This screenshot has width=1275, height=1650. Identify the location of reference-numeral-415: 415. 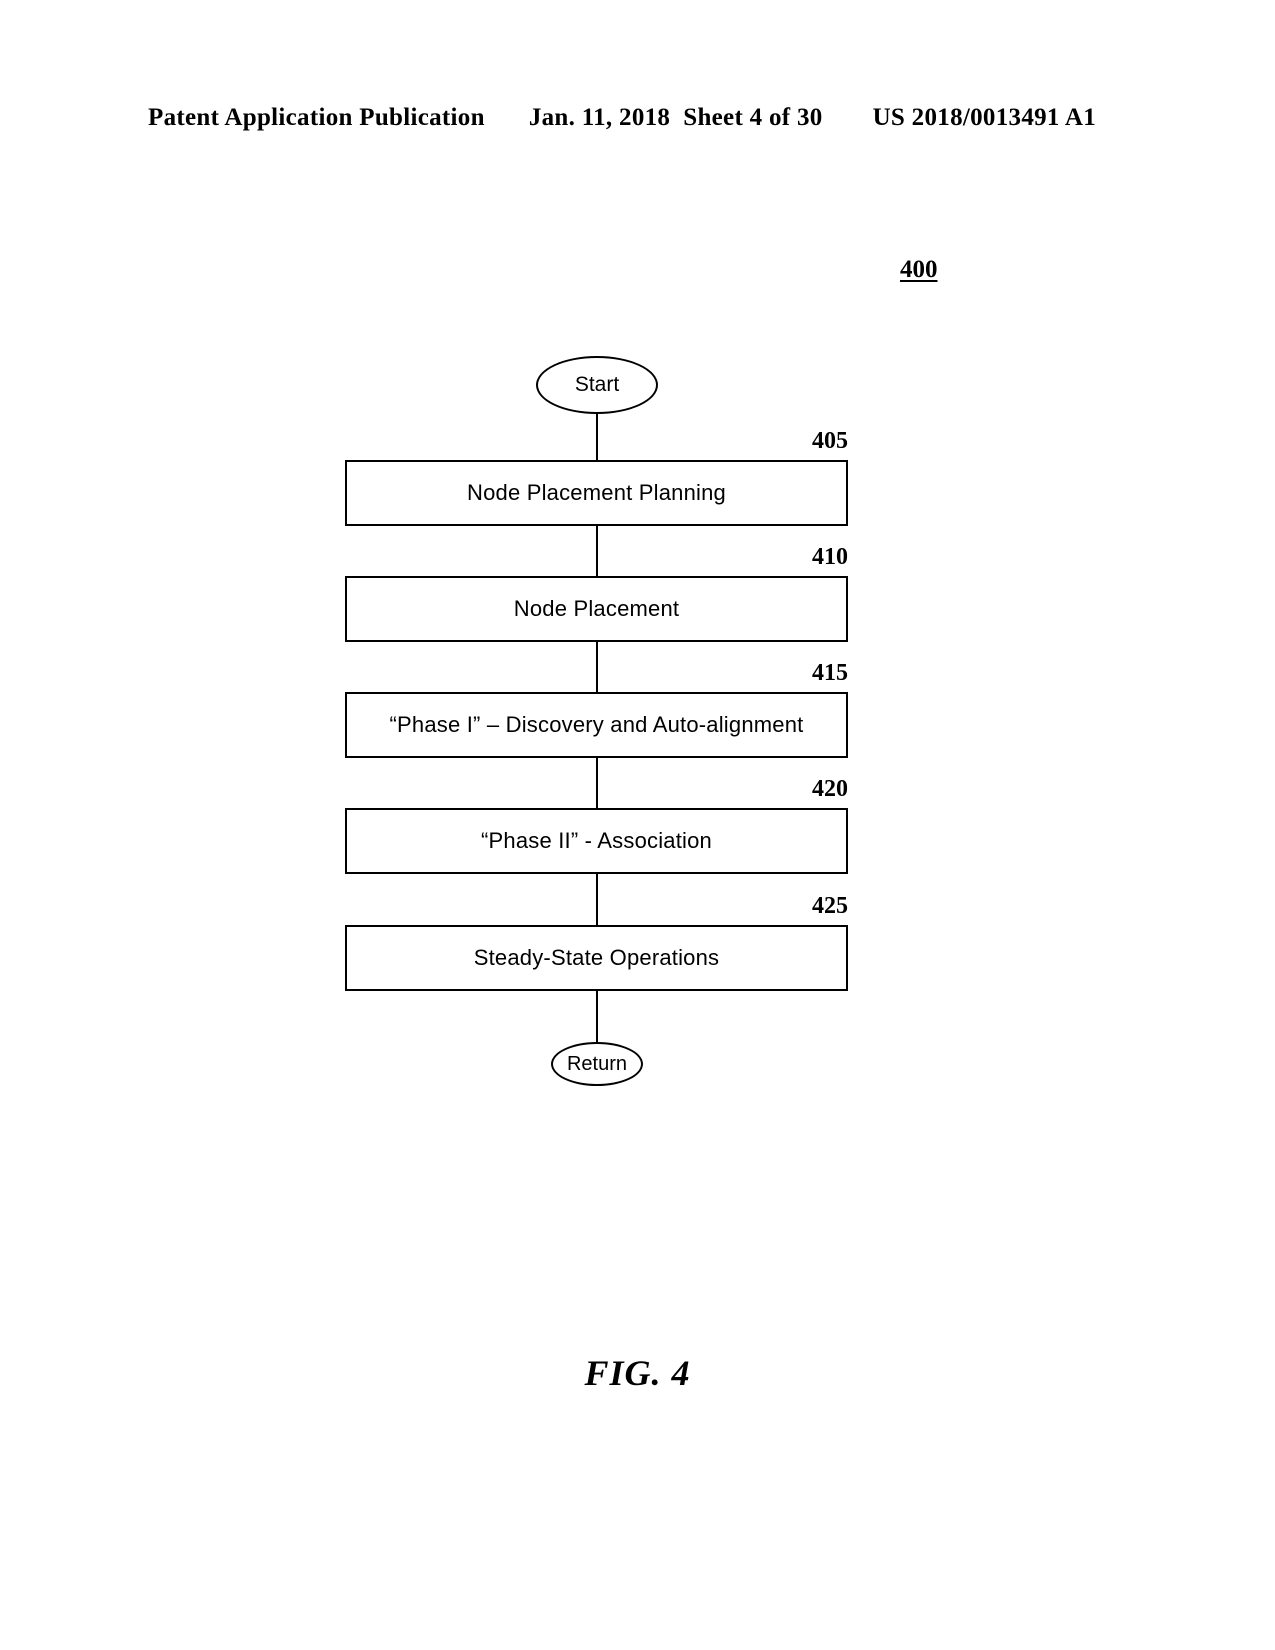
(830, 673).